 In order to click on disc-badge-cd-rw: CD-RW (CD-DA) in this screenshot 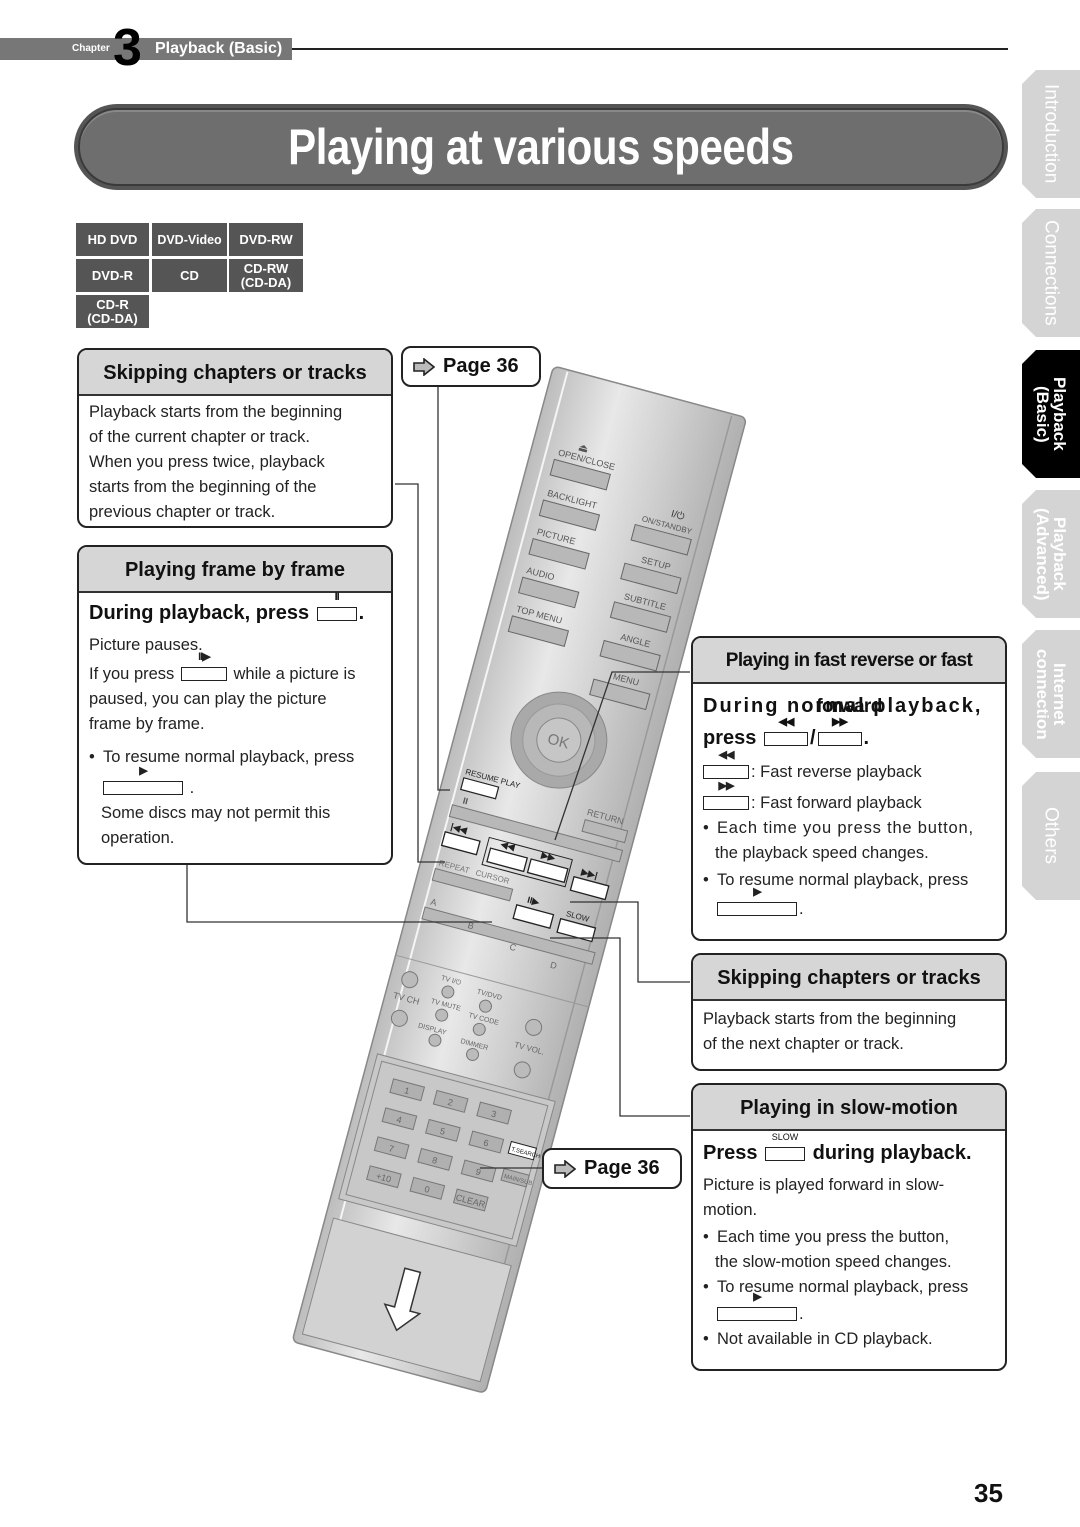, I will do `click(266, 275)`.